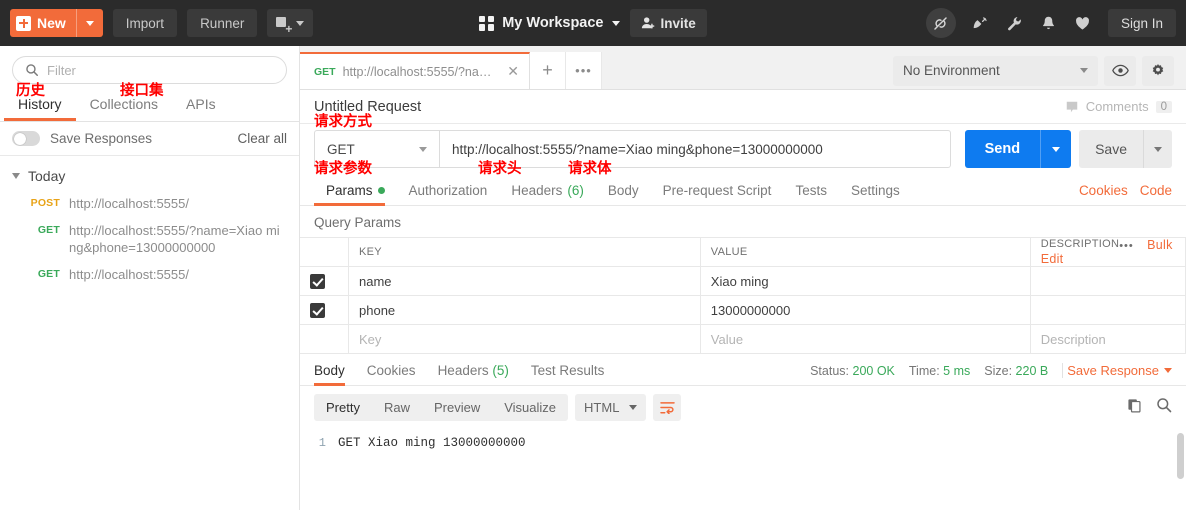 This screenshot has height=510, width=1186. I want to click on response-body-text: GET Xiao ming 13000000000, so click(432, 443).